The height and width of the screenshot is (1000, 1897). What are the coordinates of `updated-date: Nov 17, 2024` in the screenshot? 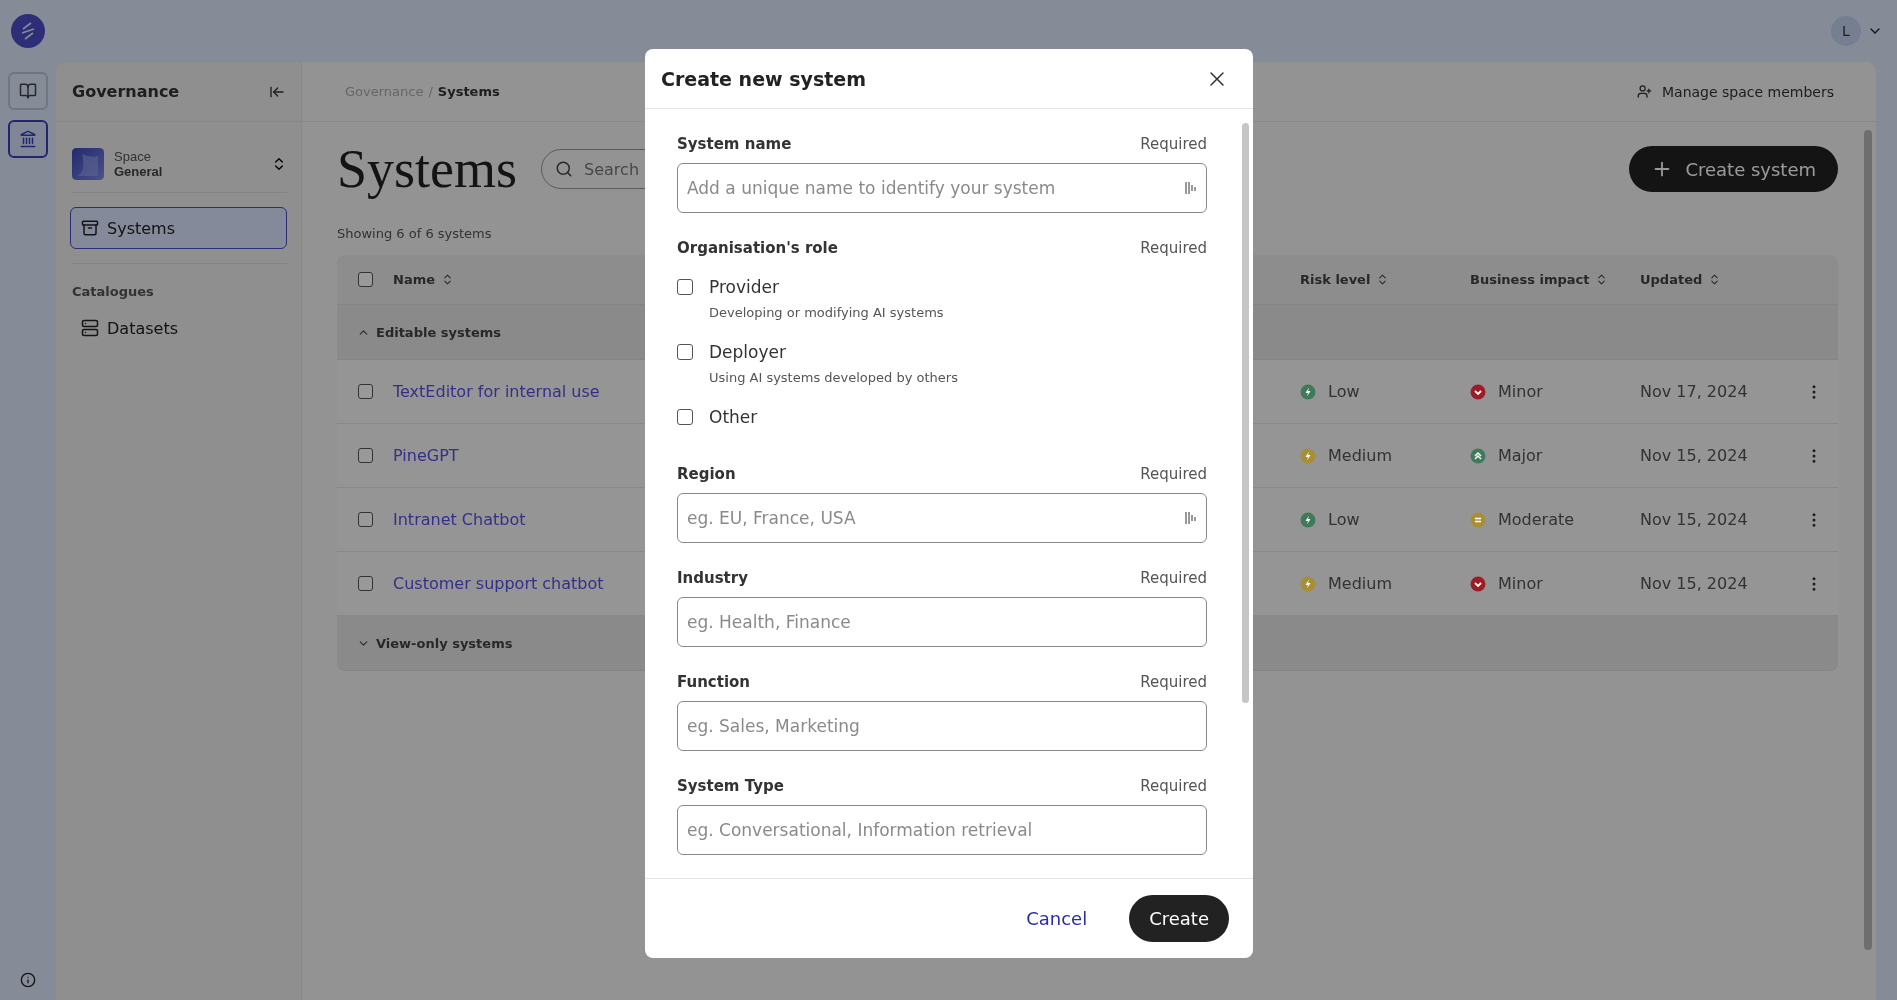 It's located at (1694, 391).